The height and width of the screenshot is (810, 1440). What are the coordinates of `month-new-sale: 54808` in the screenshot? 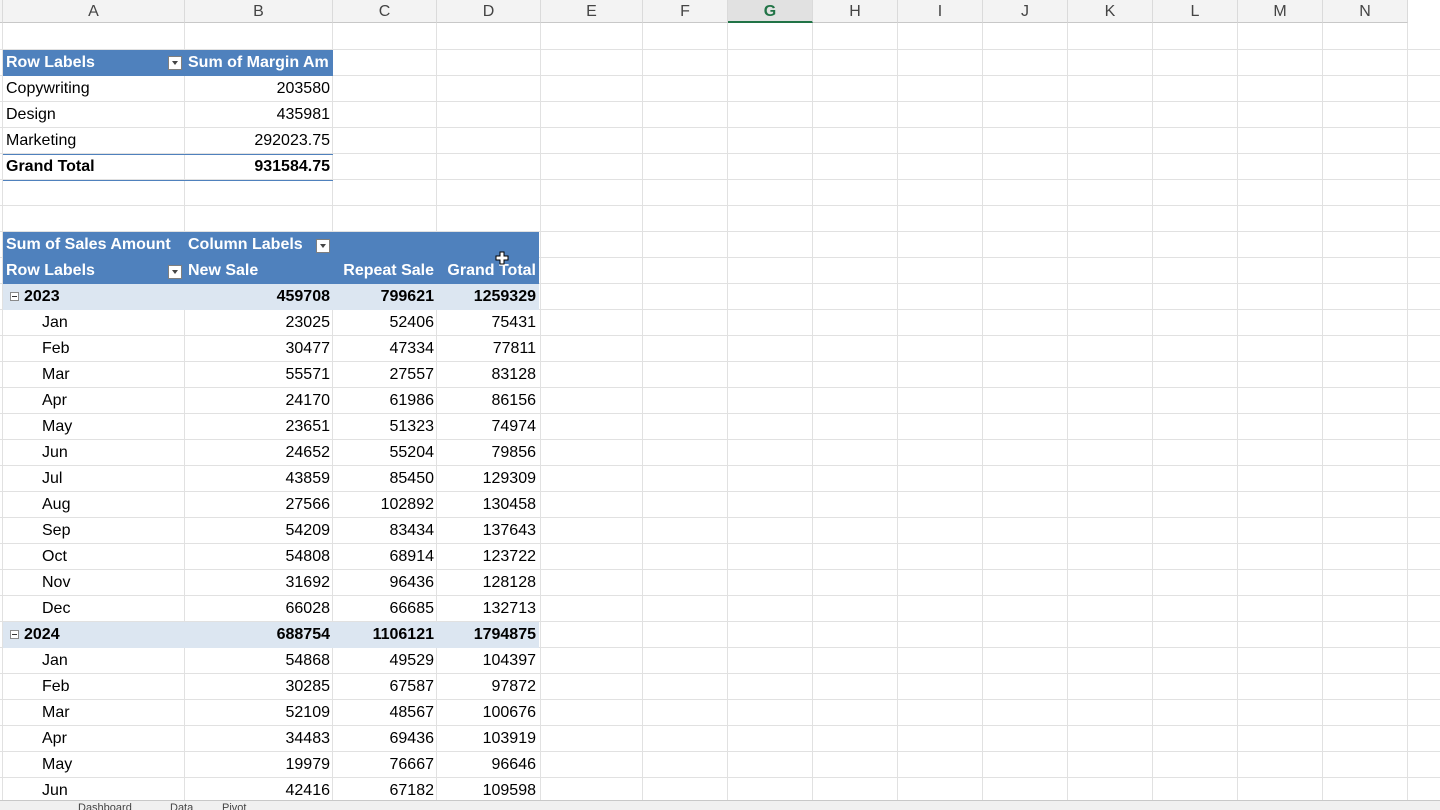 It's located at (259, 557).